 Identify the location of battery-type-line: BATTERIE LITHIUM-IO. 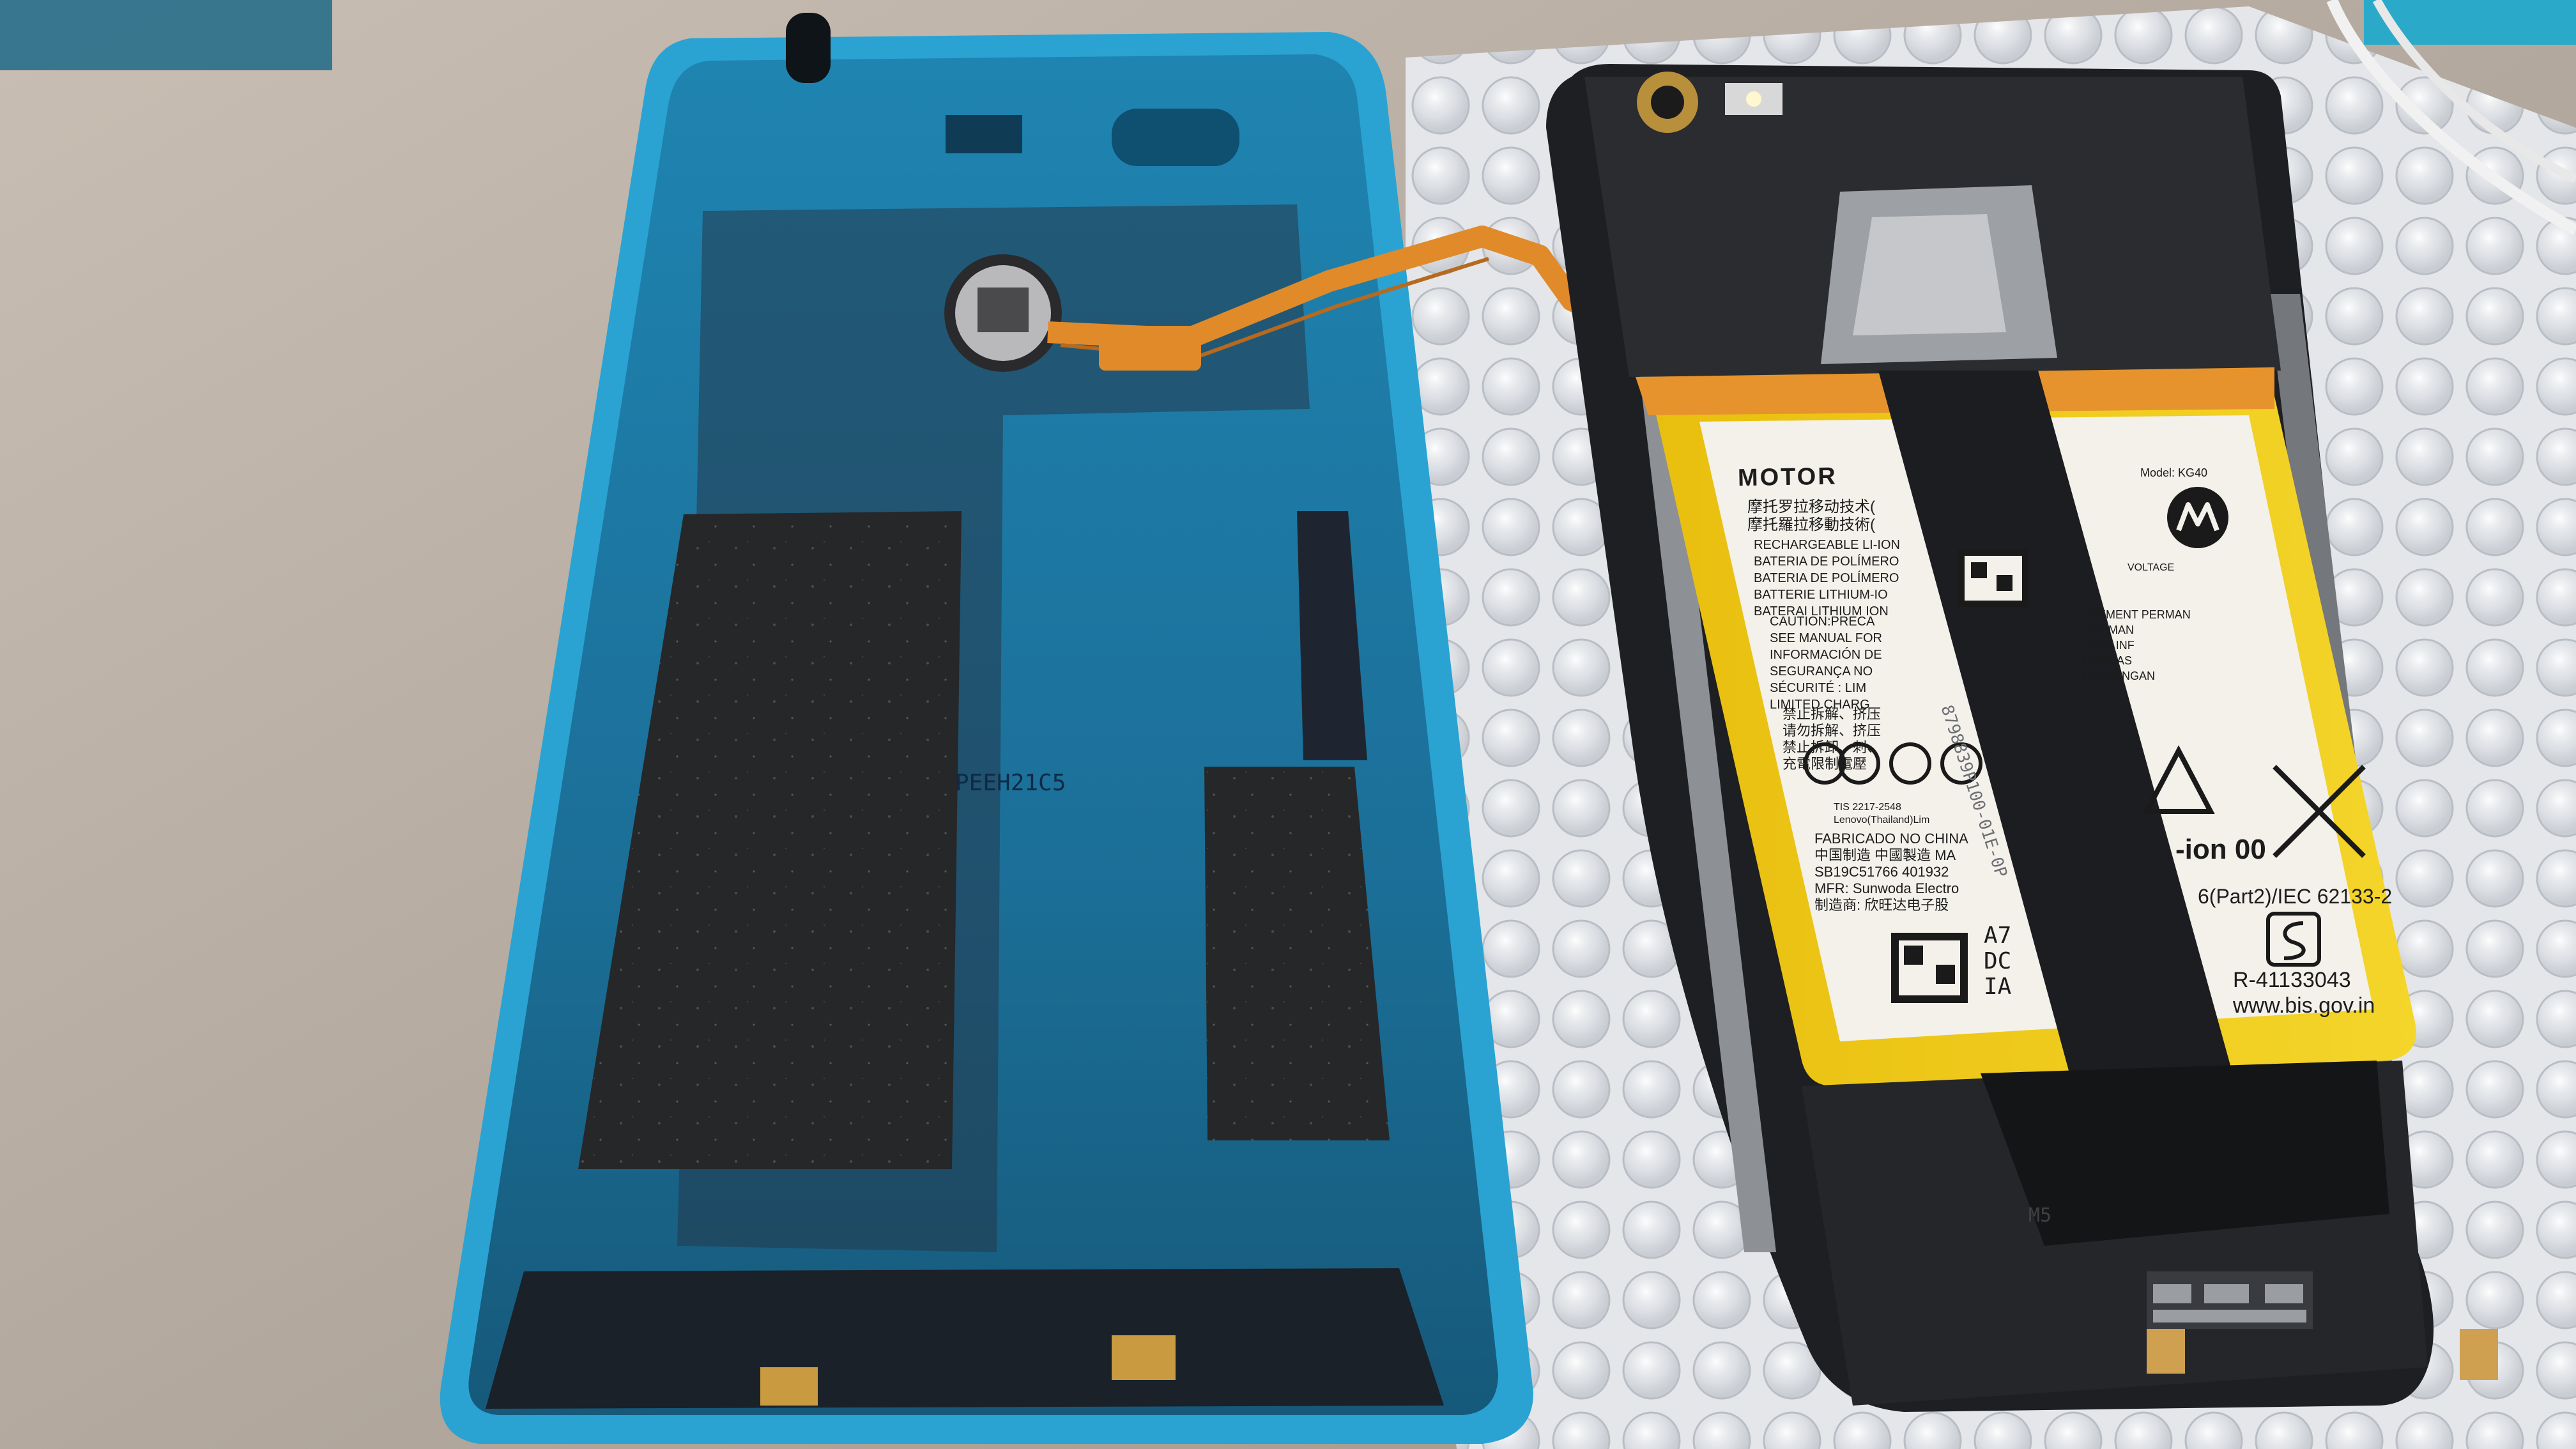
(1821, 595).